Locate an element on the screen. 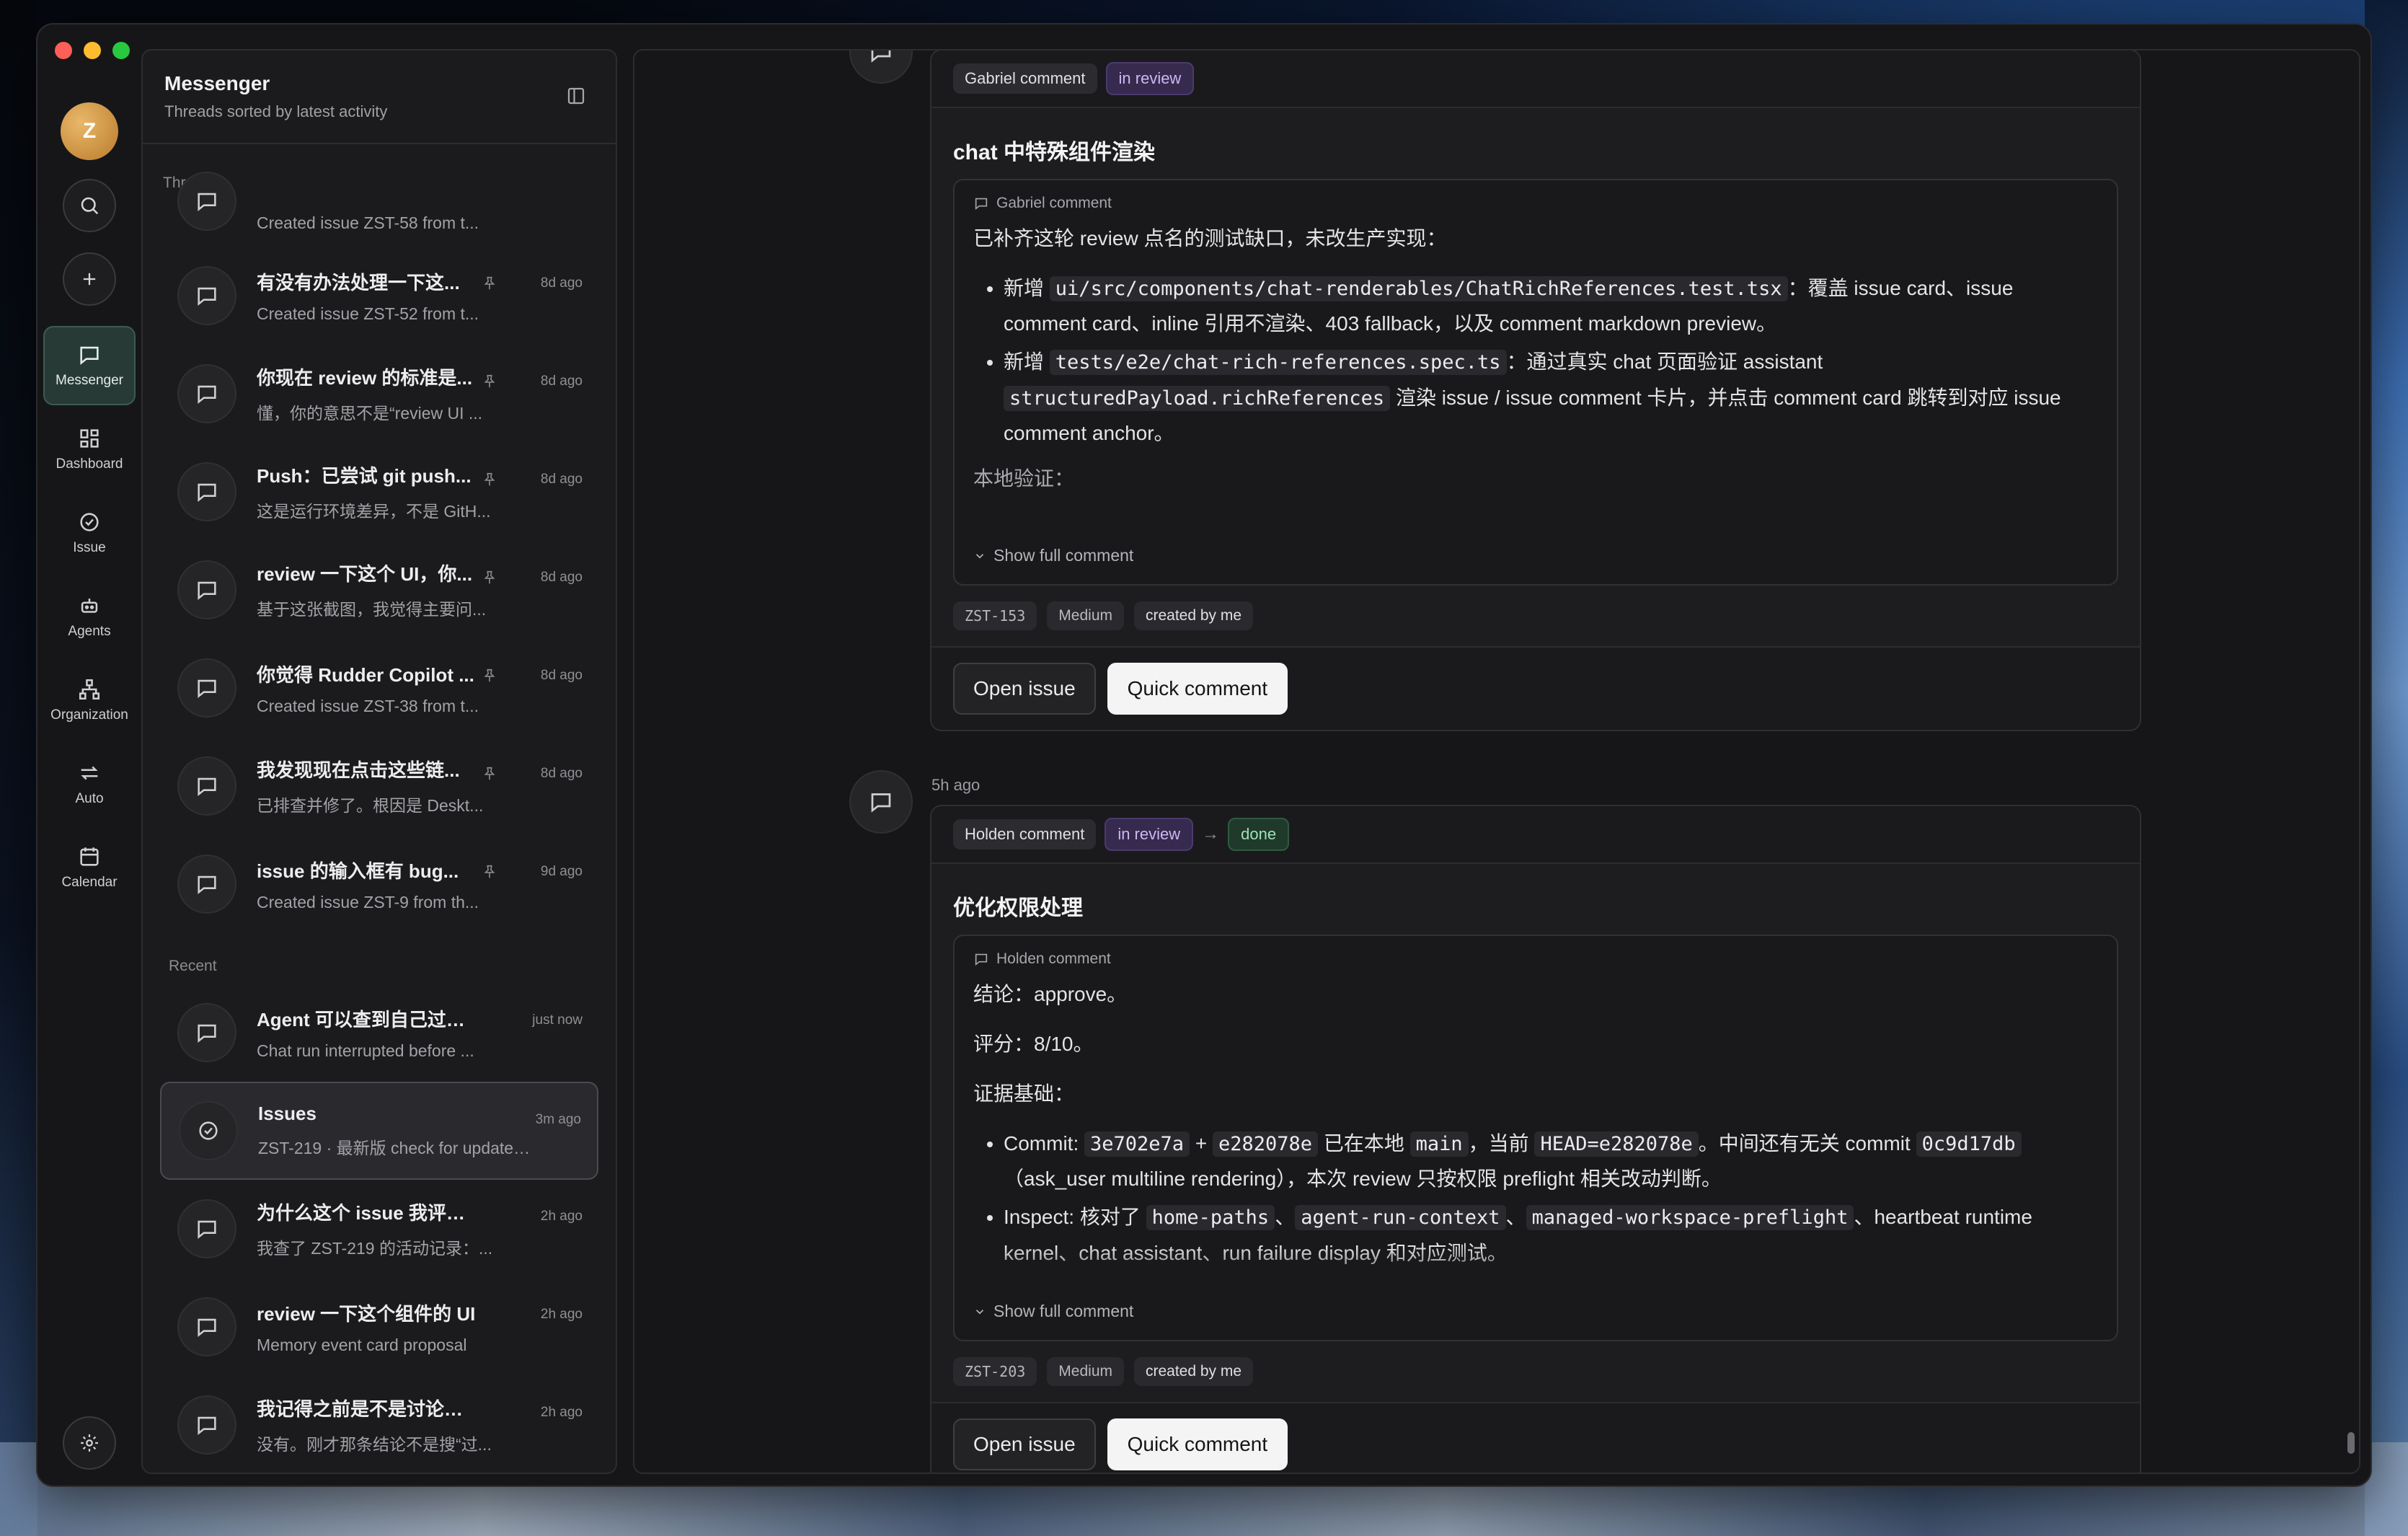 The width and height of the screenshot is (2408, 1536). card-header: Holden comment in review → done is located at coordinates (1535, 835).